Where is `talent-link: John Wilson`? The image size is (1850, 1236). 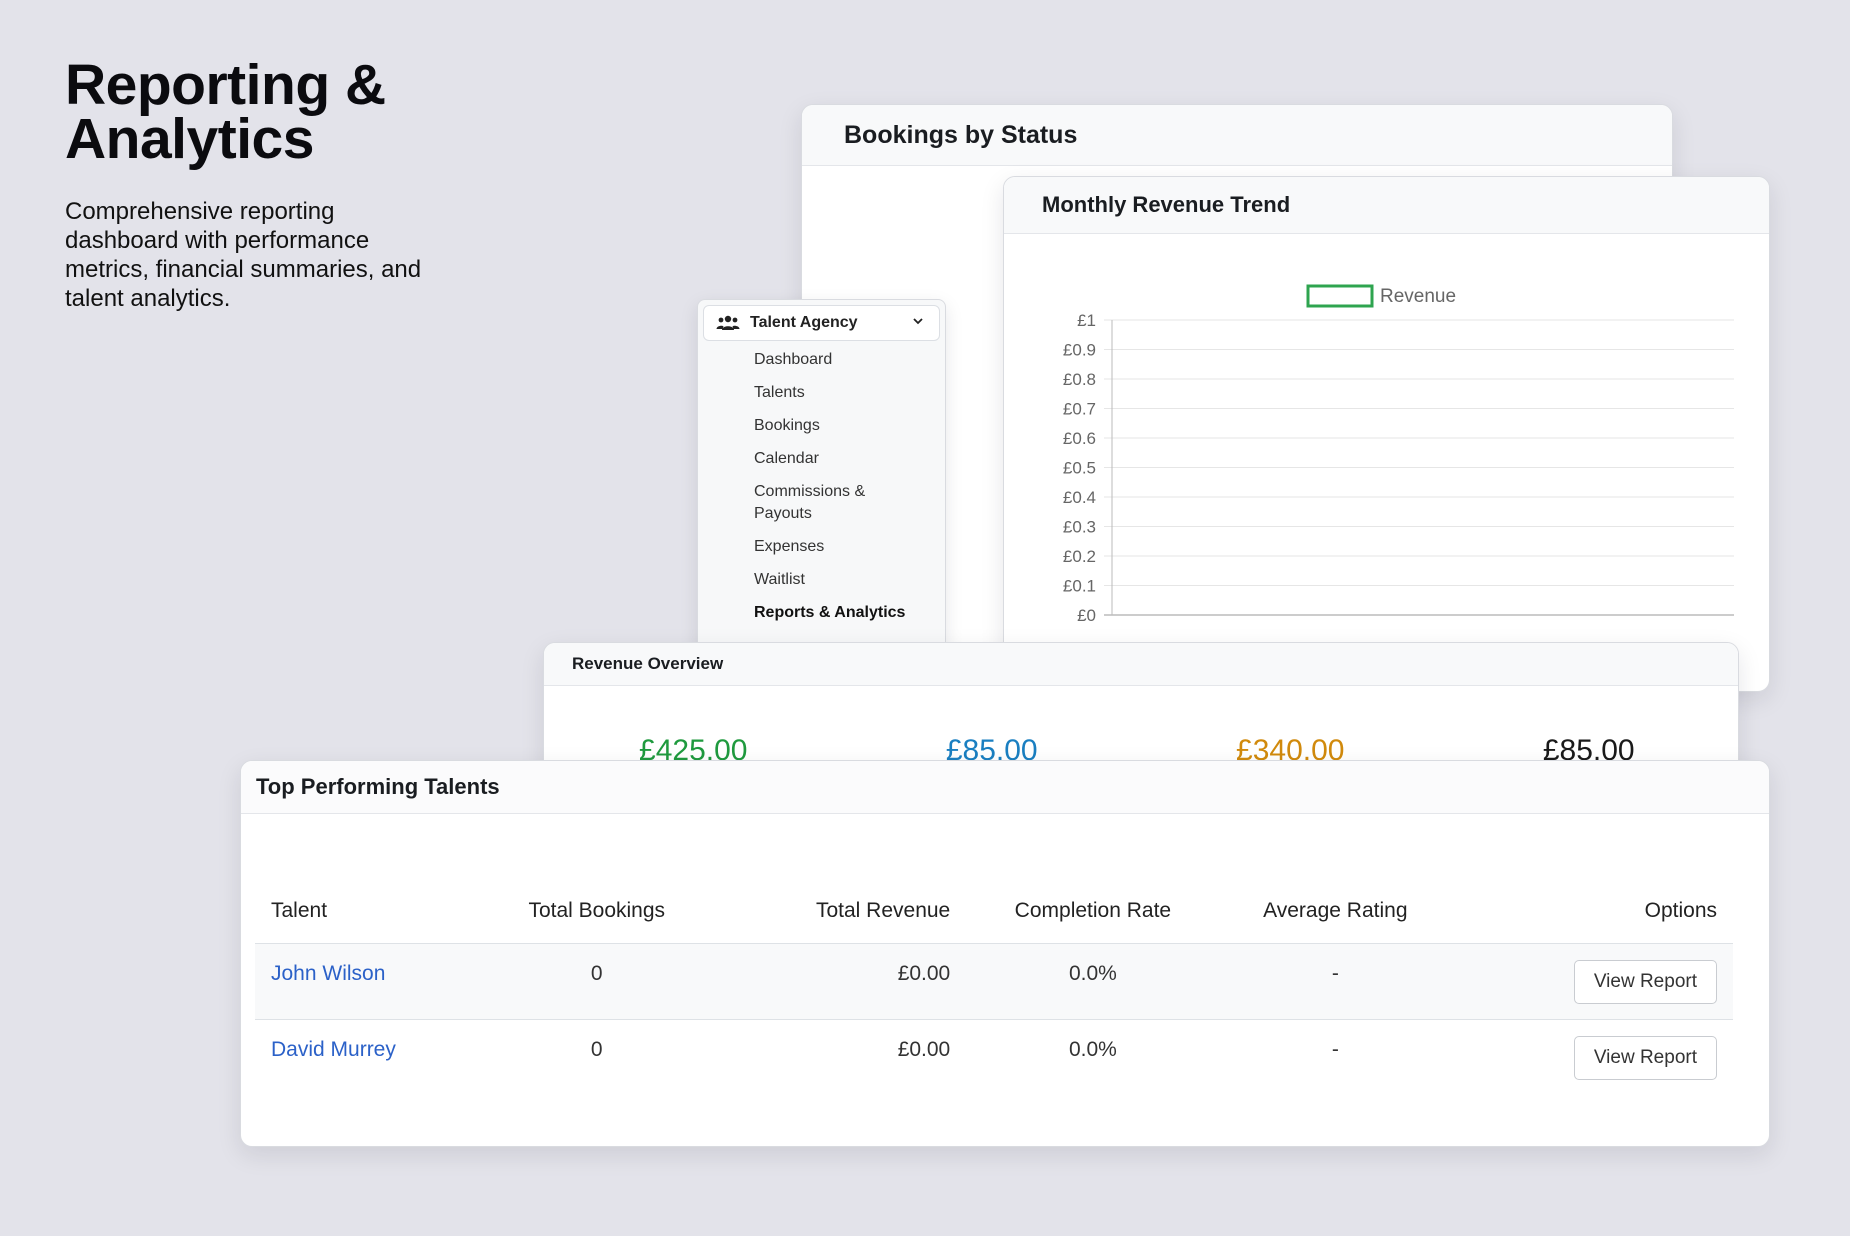
talent-link: John Wilson is located at coordinates (328, 973).